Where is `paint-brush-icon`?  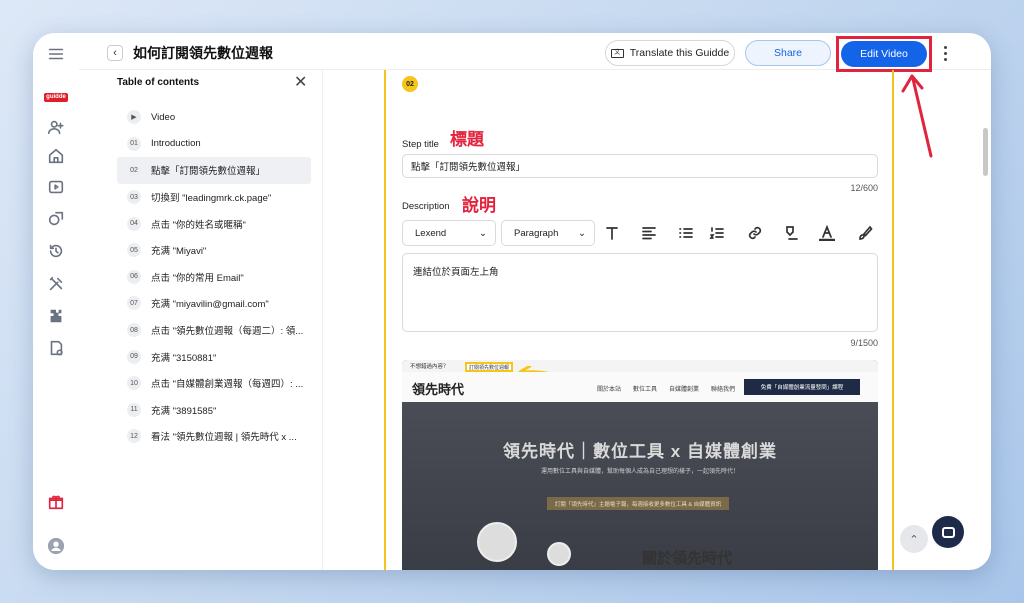 paint-brush-icon is located at coordinates (865, 233).